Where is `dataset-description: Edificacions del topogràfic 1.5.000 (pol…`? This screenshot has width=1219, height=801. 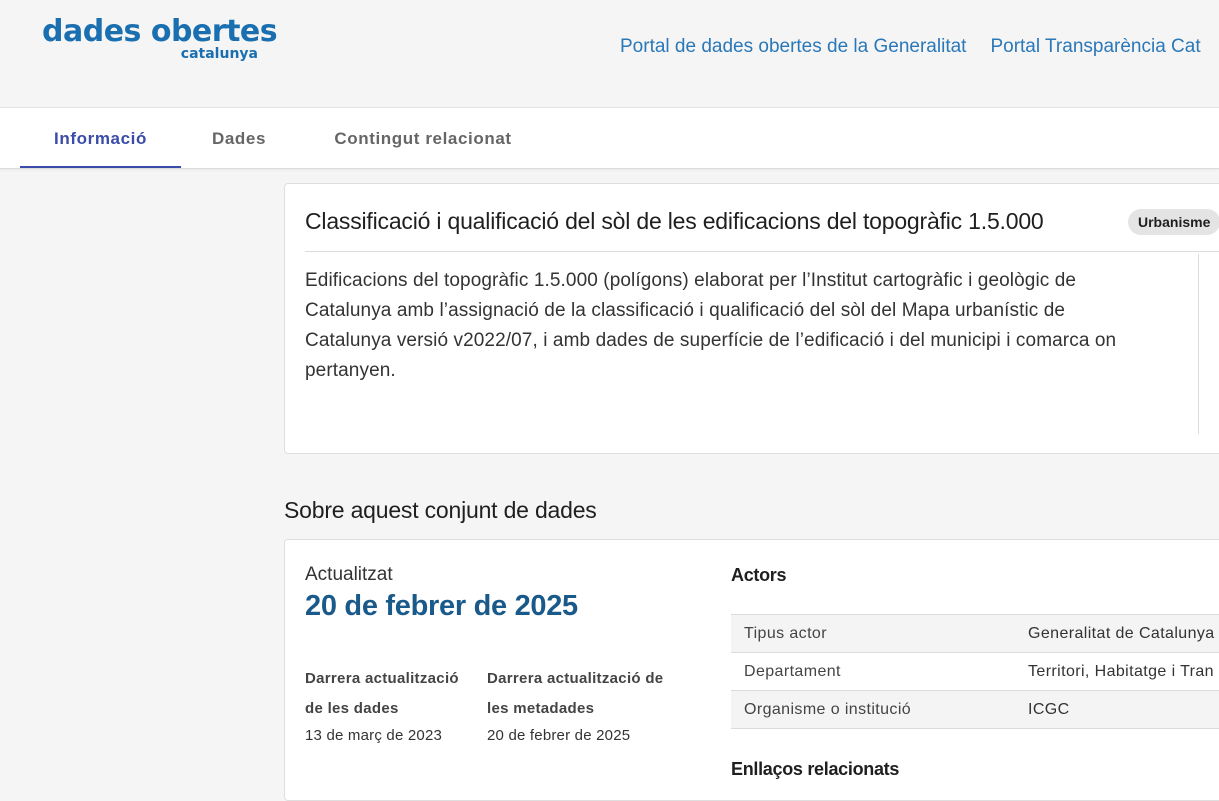 dataset-description: Edificacions del topogràfic 1.5.000 (pol… is located at coordinates (711, 325).